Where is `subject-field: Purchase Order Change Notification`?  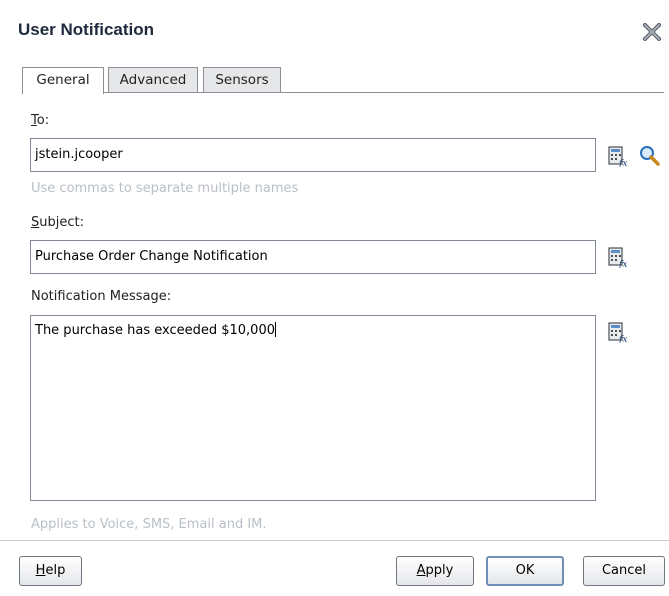
subject-field: Purchase Order Change Notification is located at coordinates (313, 257).